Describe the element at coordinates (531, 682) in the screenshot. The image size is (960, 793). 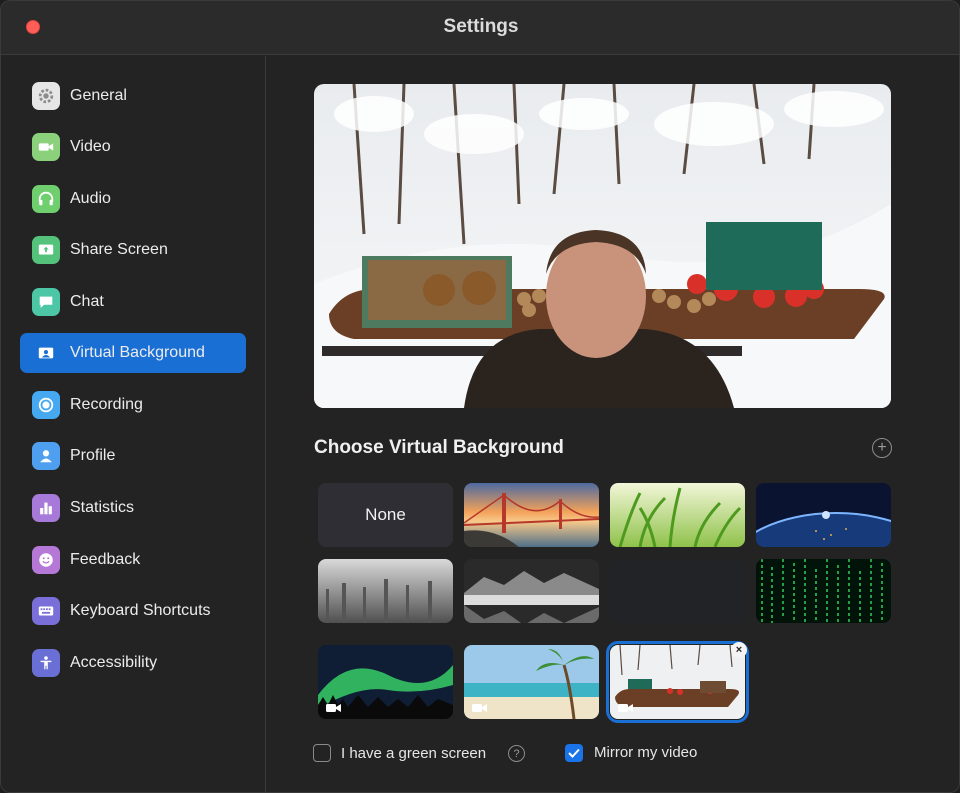
I see `background-option-beach` at that location.